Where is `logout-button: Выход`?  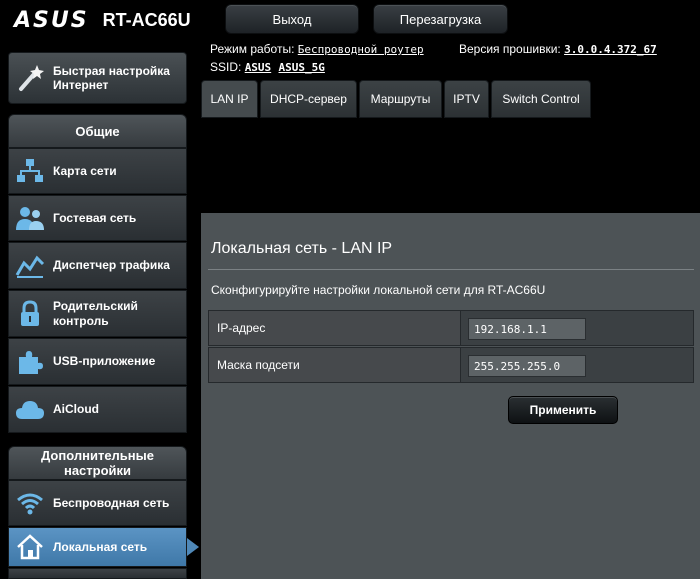 logout-button: Выход is located at coordinates (292, 19).